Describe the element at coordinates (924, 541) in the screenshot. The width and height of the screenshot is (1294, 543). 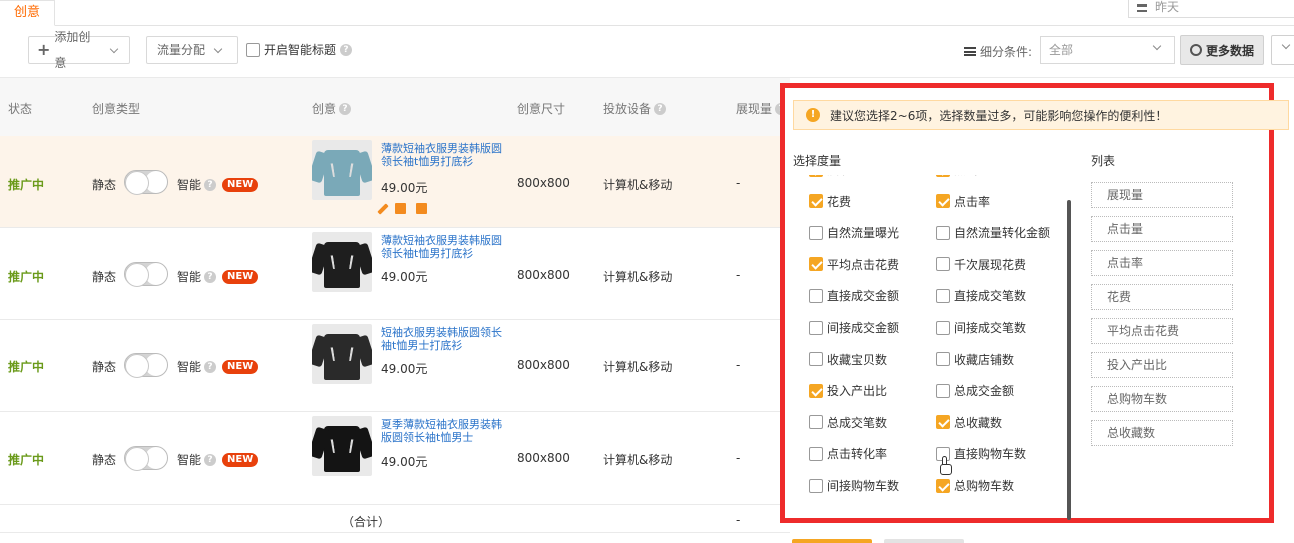
I see `cancel-button` at that location.